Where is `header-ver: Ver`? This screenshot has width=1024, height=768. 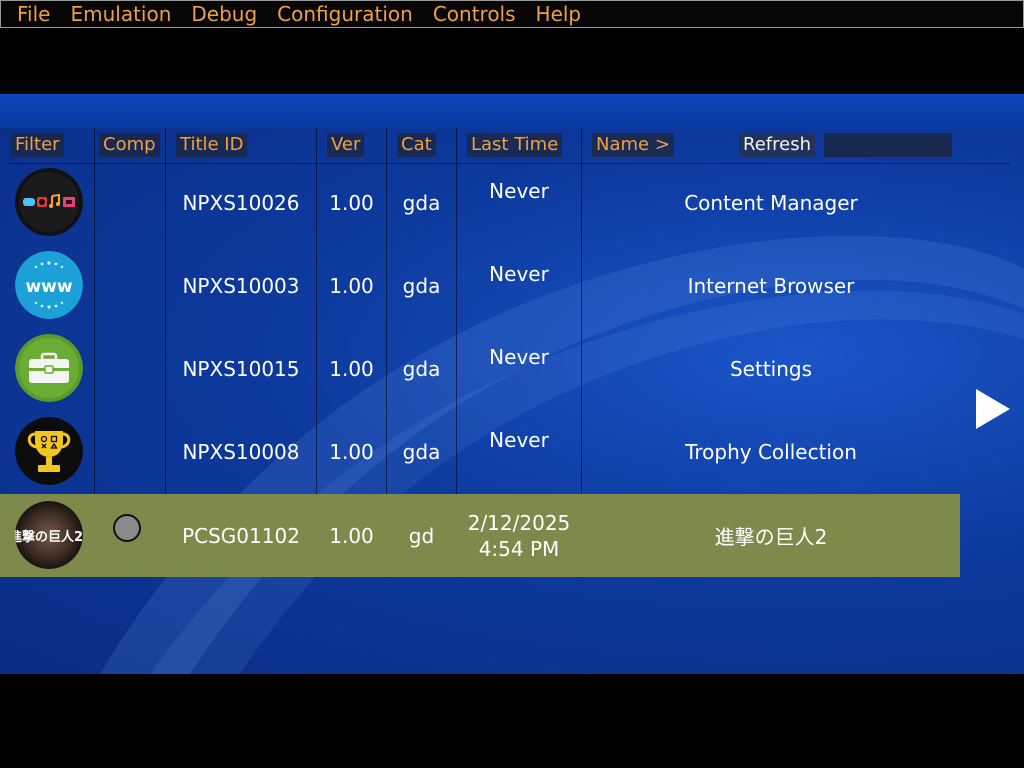
header-ver: Ver is located at coordinates (346, 145).